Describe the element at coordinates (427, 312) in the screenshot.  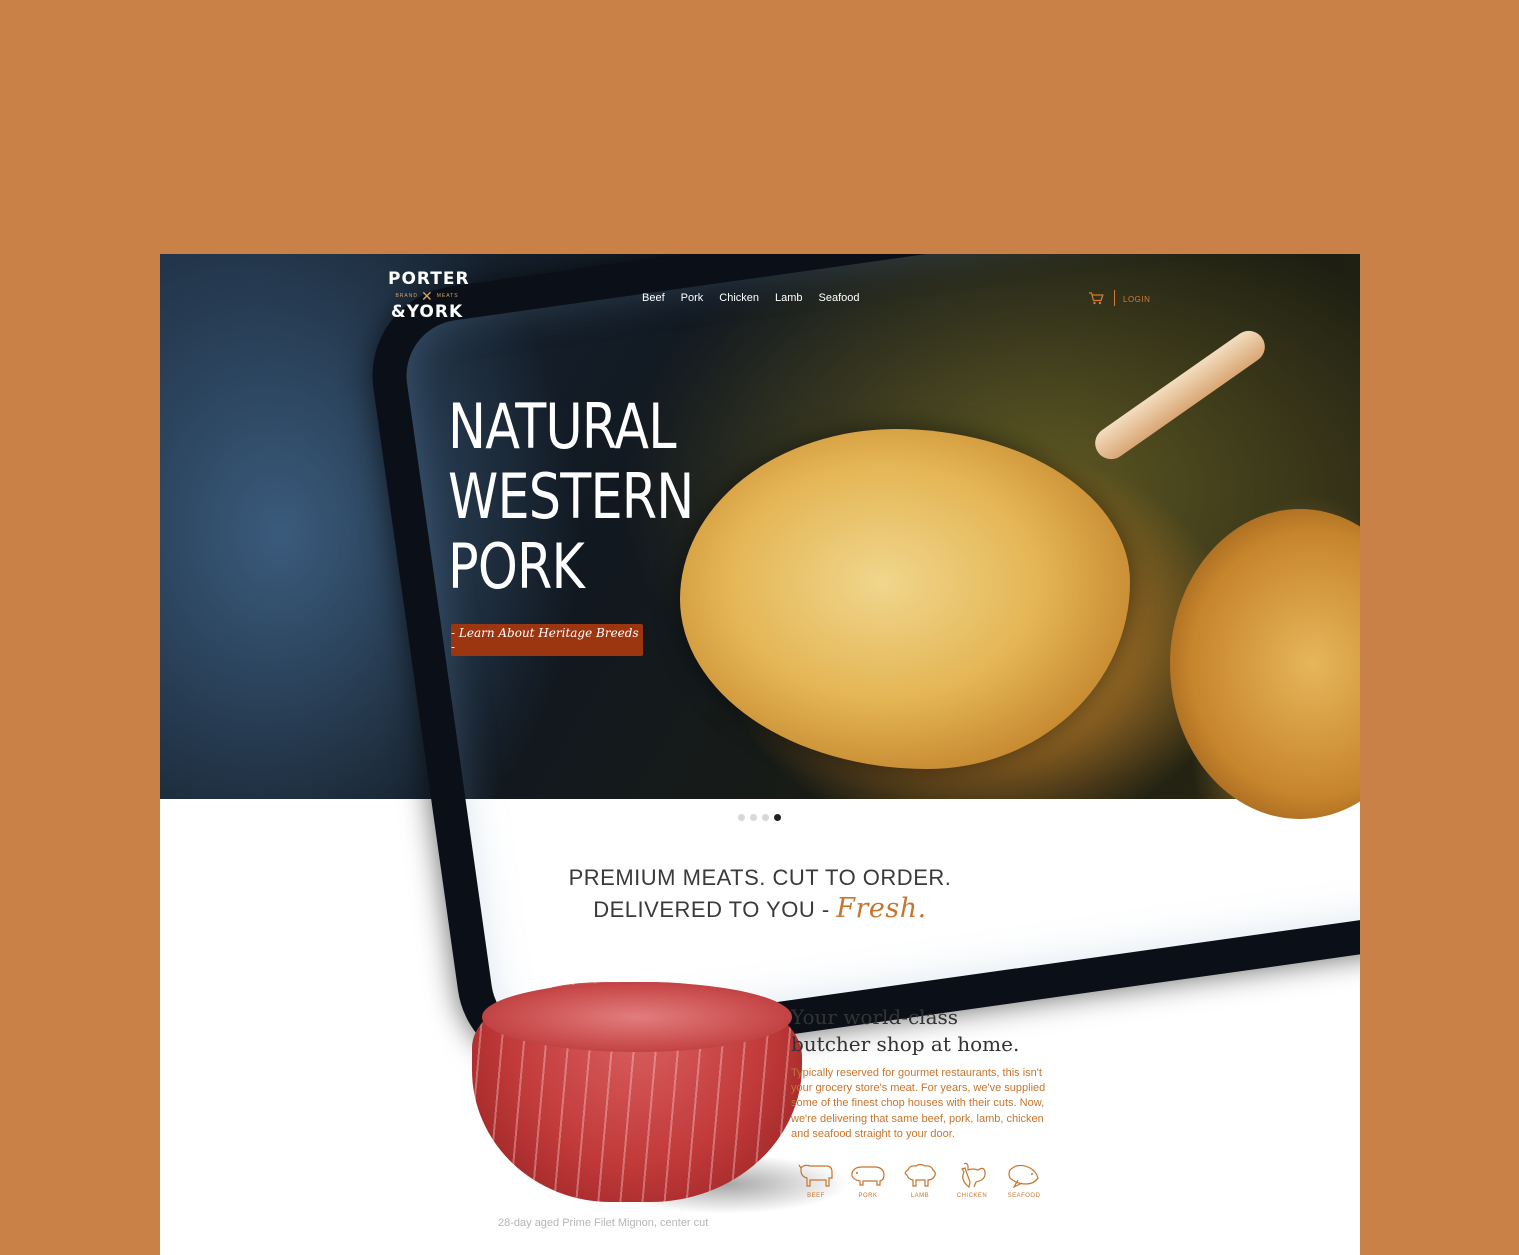
I see `logo-line-york: &YORK` at that location.